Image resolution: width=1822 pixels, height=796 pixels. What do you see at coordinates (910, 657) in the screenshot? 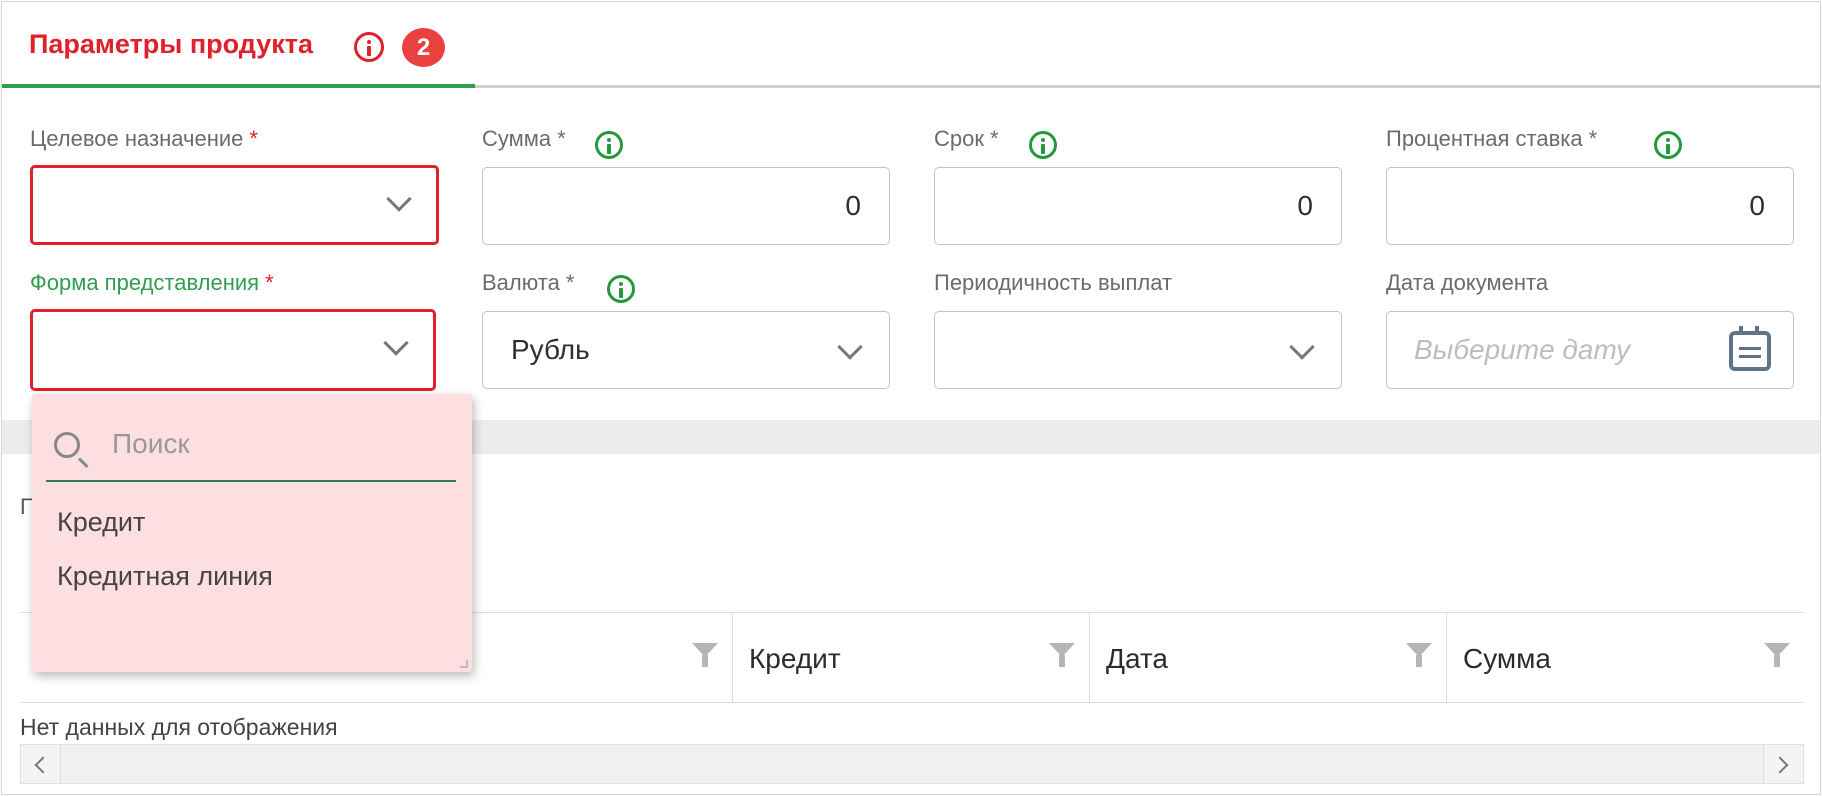
I see `column-header-credit: Кредит` at bounding box center [910, 657].